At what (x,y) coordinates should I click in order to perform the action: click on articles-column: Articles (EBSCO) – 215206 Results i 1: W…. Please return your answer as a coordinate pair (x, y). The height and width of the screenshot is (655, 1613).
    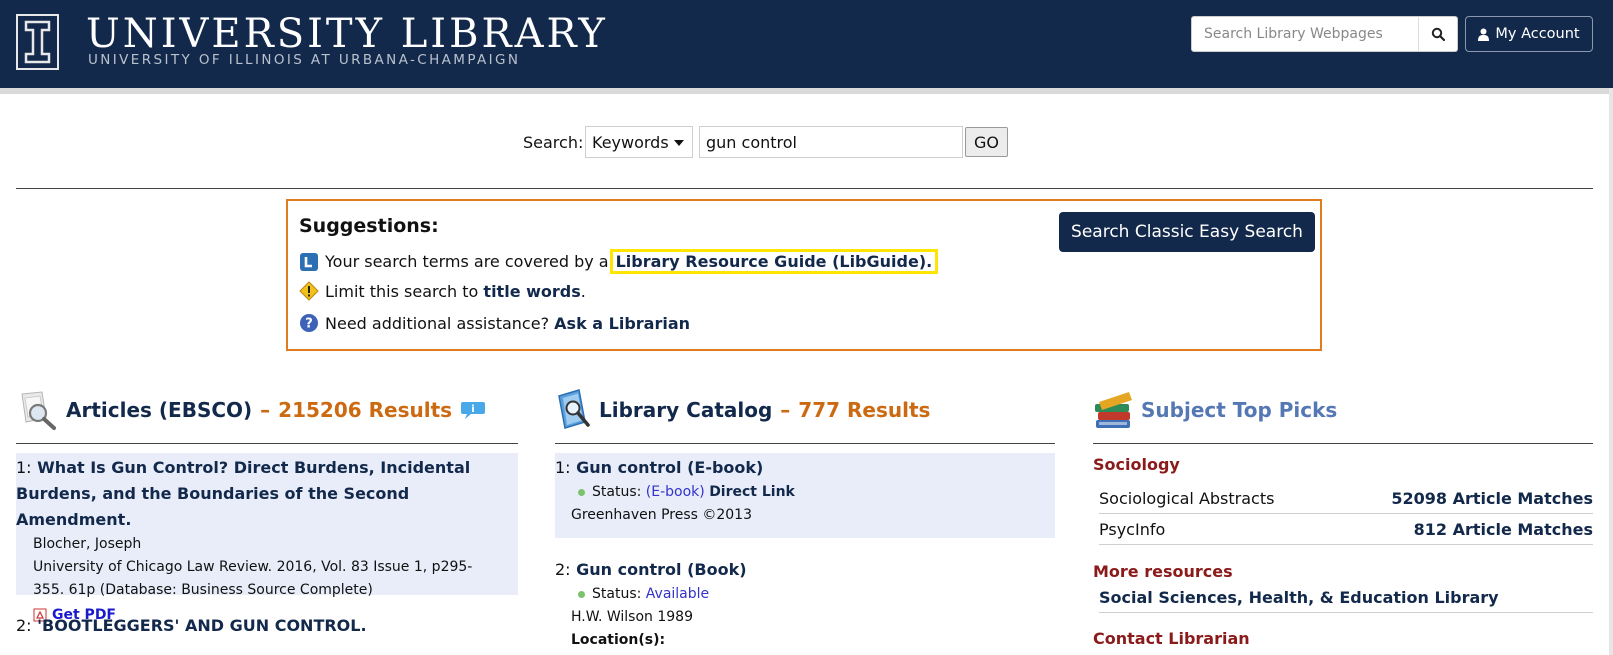
    Looking at the image, I should click on (267, 511).